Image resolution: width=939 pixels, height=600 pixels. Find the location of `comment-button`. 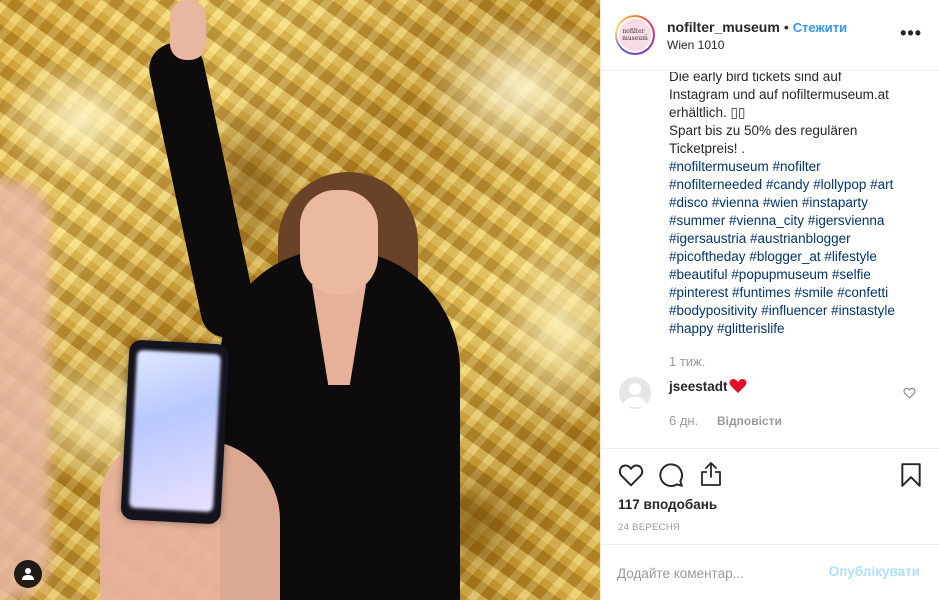

comment-button is located at coordinates (671, 475).